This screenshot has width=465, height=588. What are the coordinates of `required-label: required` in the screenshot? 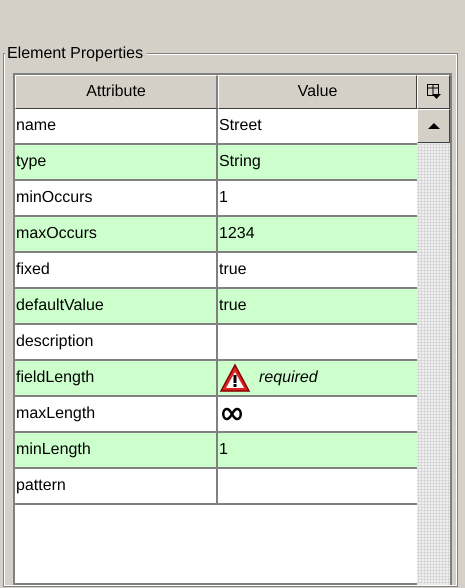 It's located at (288, 378).